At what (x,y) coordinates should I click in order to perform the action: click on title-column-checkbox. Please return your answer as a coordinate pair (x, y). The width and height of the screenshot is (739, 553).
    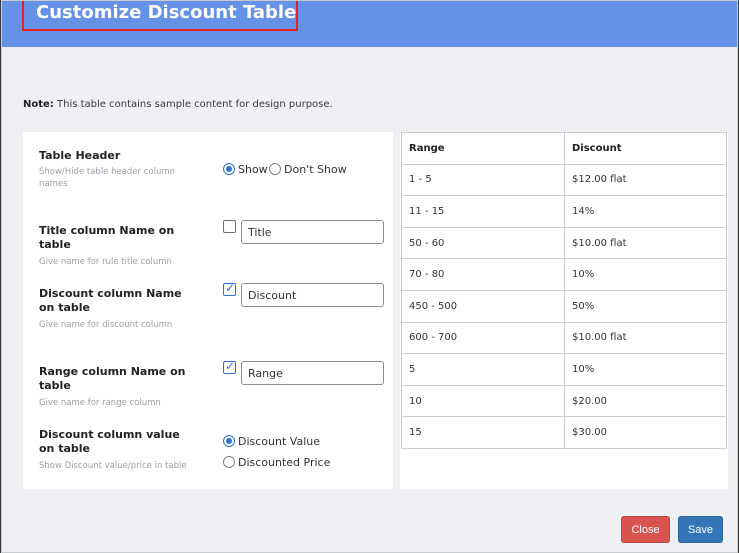
    Looking at the image, I should click on (229, 226).